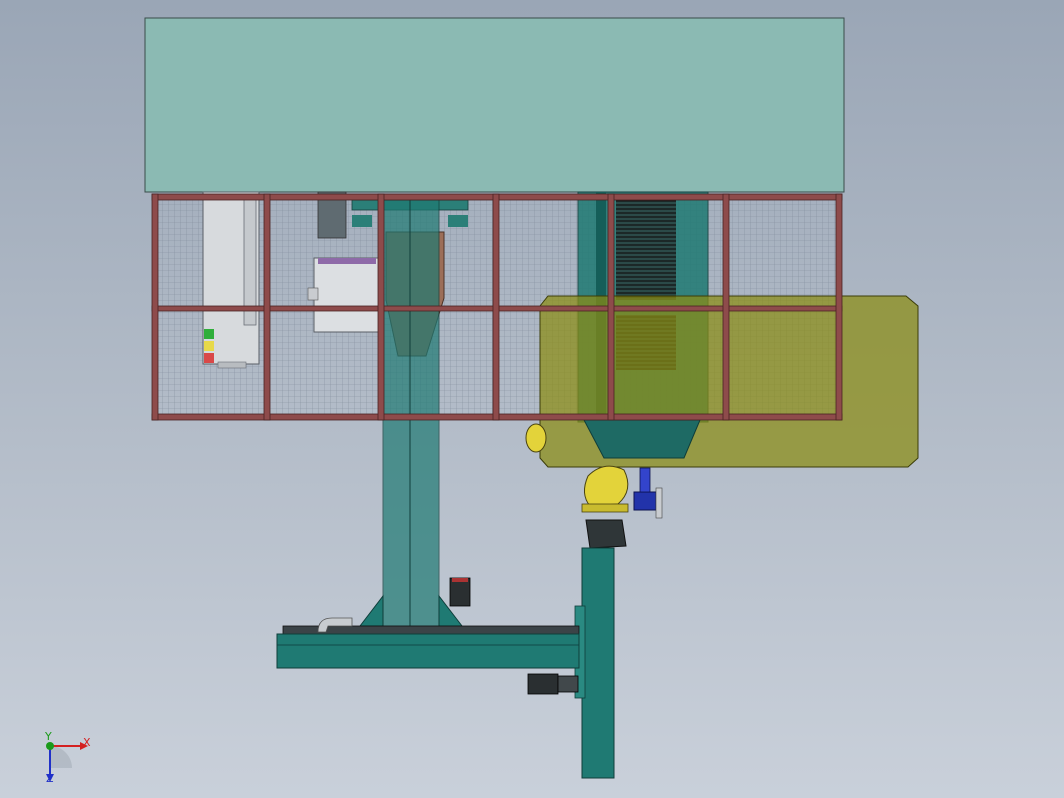  I want to click on servo-motor-blue, so click(648, 493).